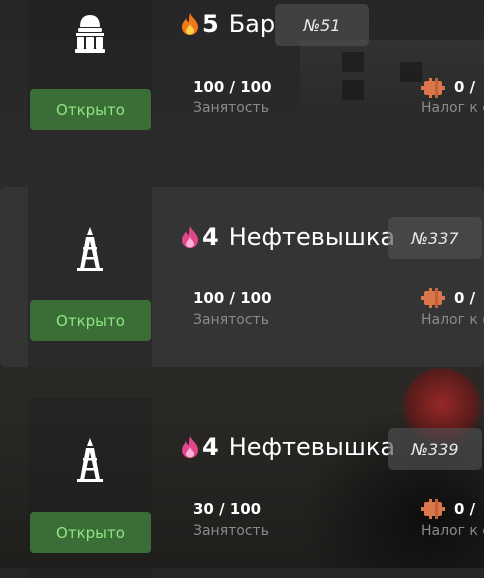 This screenshot has height=578, width=484. What do you see at coordinates (452, 531) in the screenshot?
I see `tax-label: Налог к с` at bounding box center [452, 531].